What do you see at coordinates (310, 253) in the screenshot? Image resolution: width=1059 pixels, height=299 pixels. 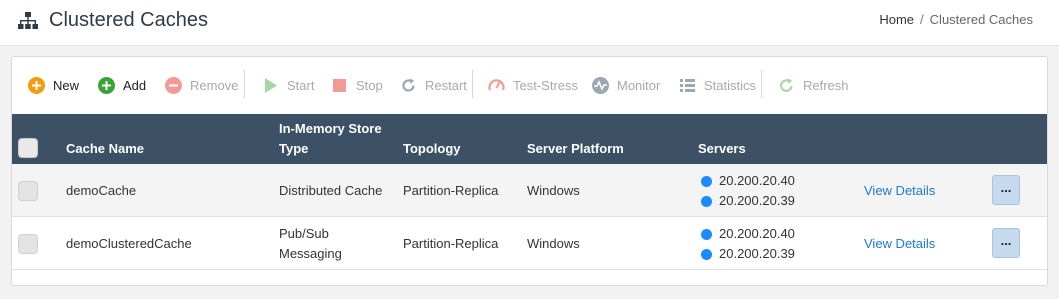 I see `store-type-line2: Messaging` at bounding box center [310, 253].